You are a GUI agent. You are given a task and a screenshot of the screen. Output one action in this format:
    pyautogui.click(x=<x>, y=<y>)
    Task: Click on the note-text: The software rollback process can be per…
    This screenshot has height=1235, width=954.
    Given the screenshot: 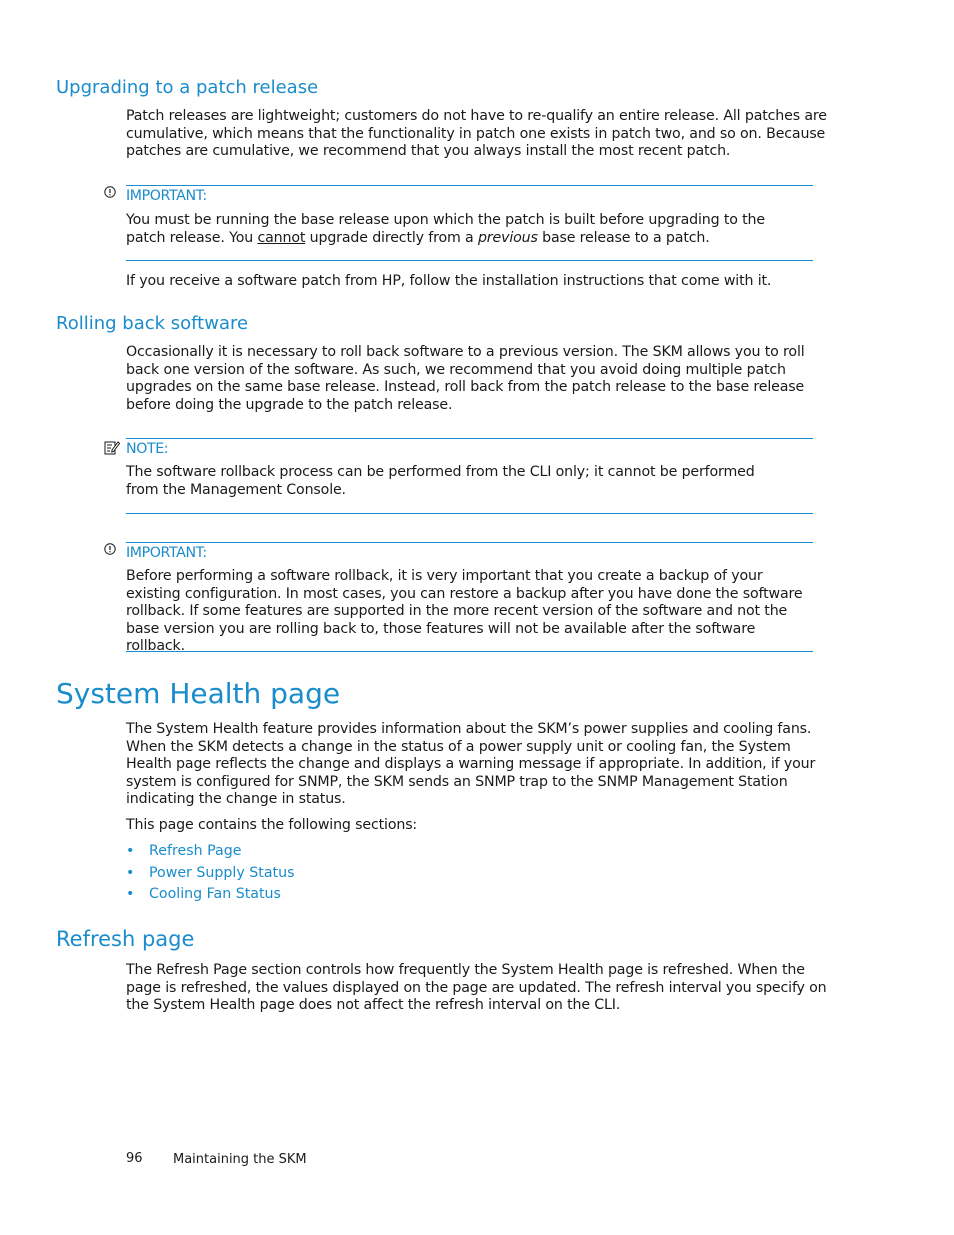 What is the action you would take?
    pyautogui.click(x=440, y=481)
    